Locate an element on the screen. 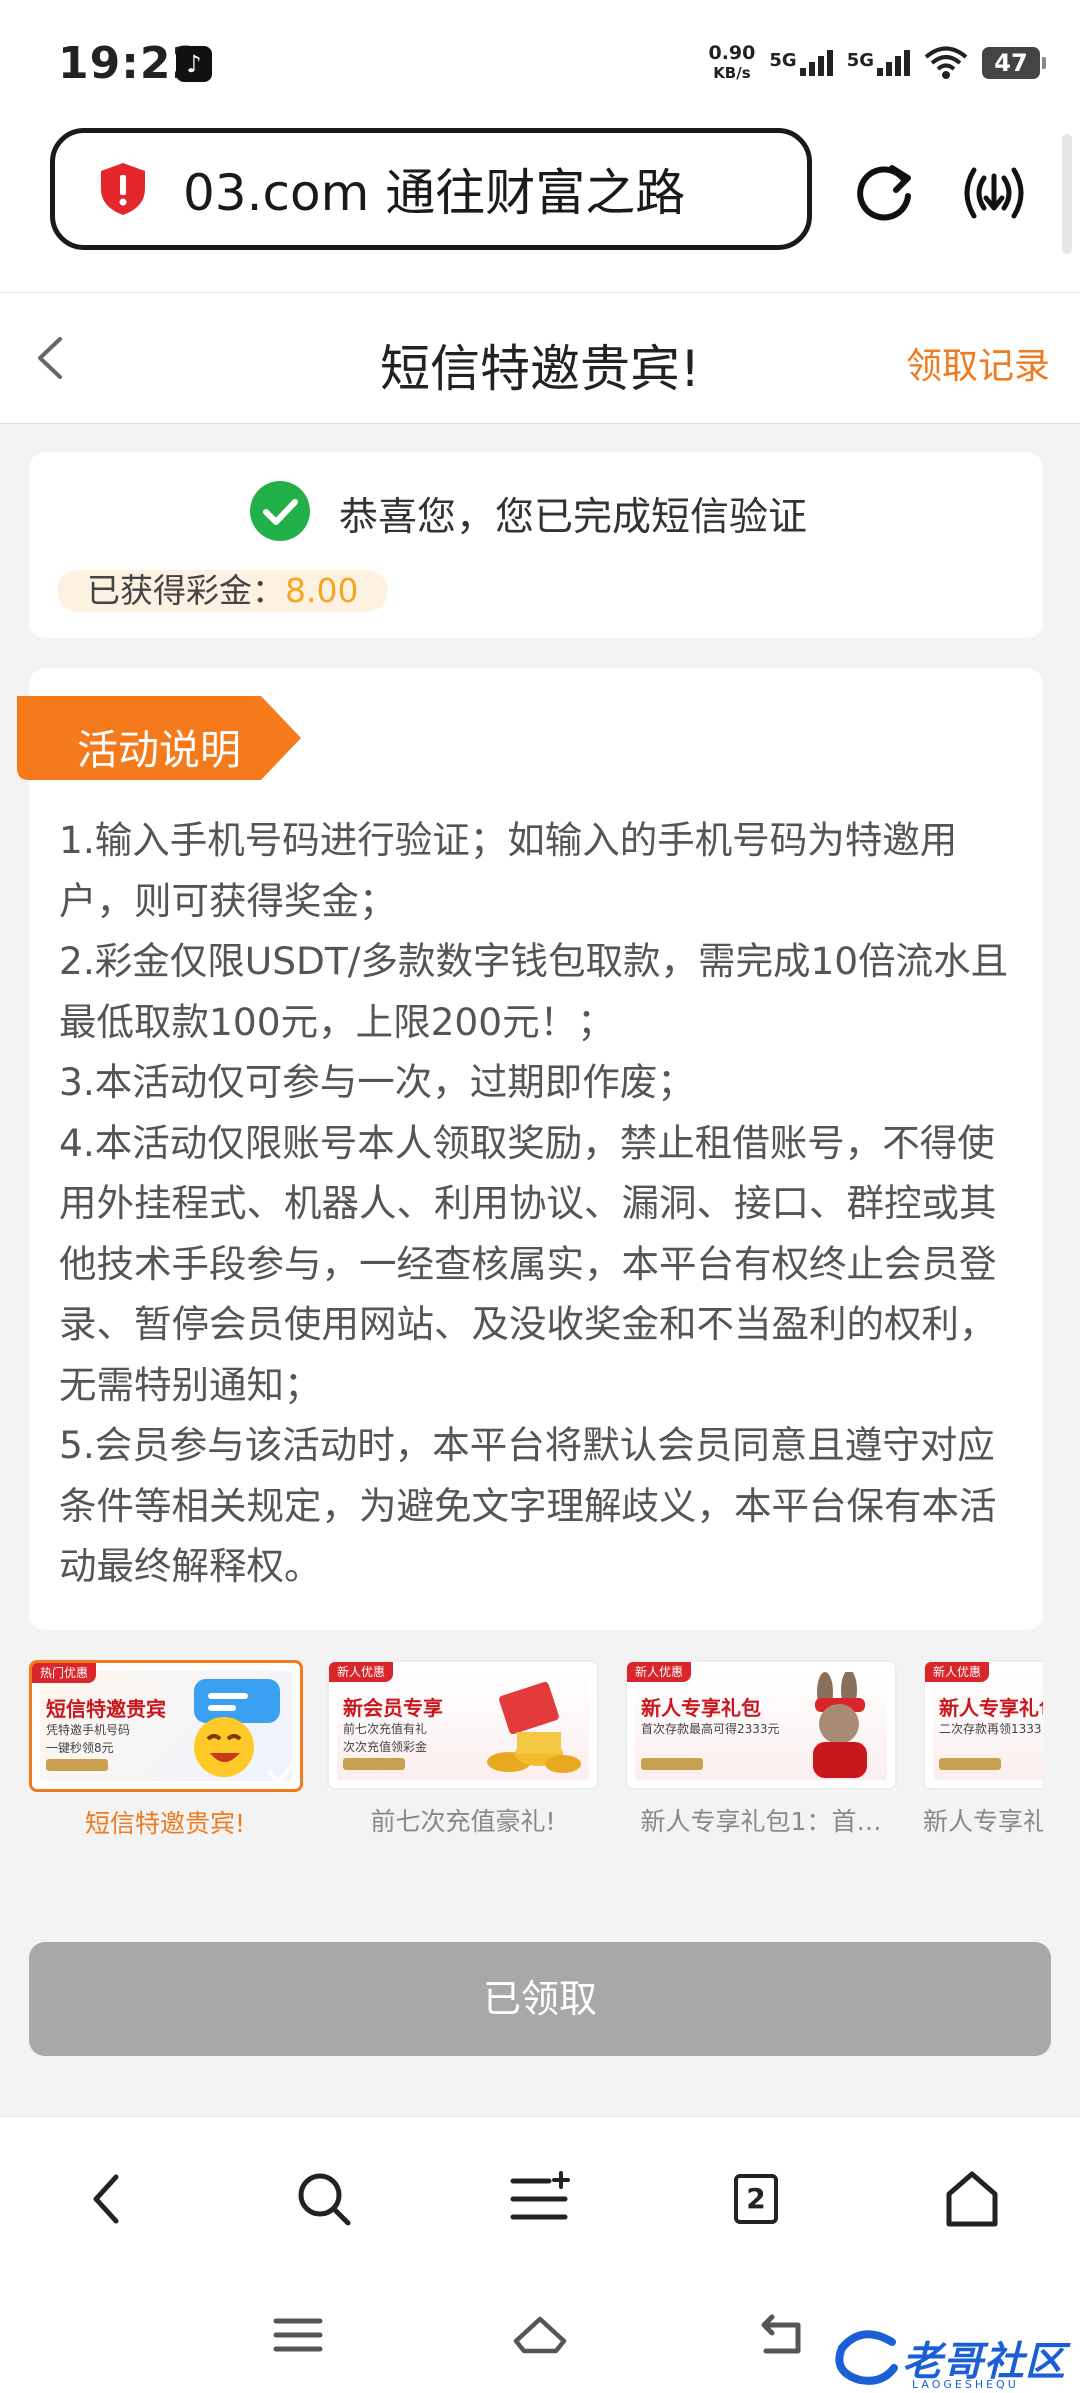  status-indicators: 0.90 KB/s 5G 5G 47 is located at coordinates (877, 63).